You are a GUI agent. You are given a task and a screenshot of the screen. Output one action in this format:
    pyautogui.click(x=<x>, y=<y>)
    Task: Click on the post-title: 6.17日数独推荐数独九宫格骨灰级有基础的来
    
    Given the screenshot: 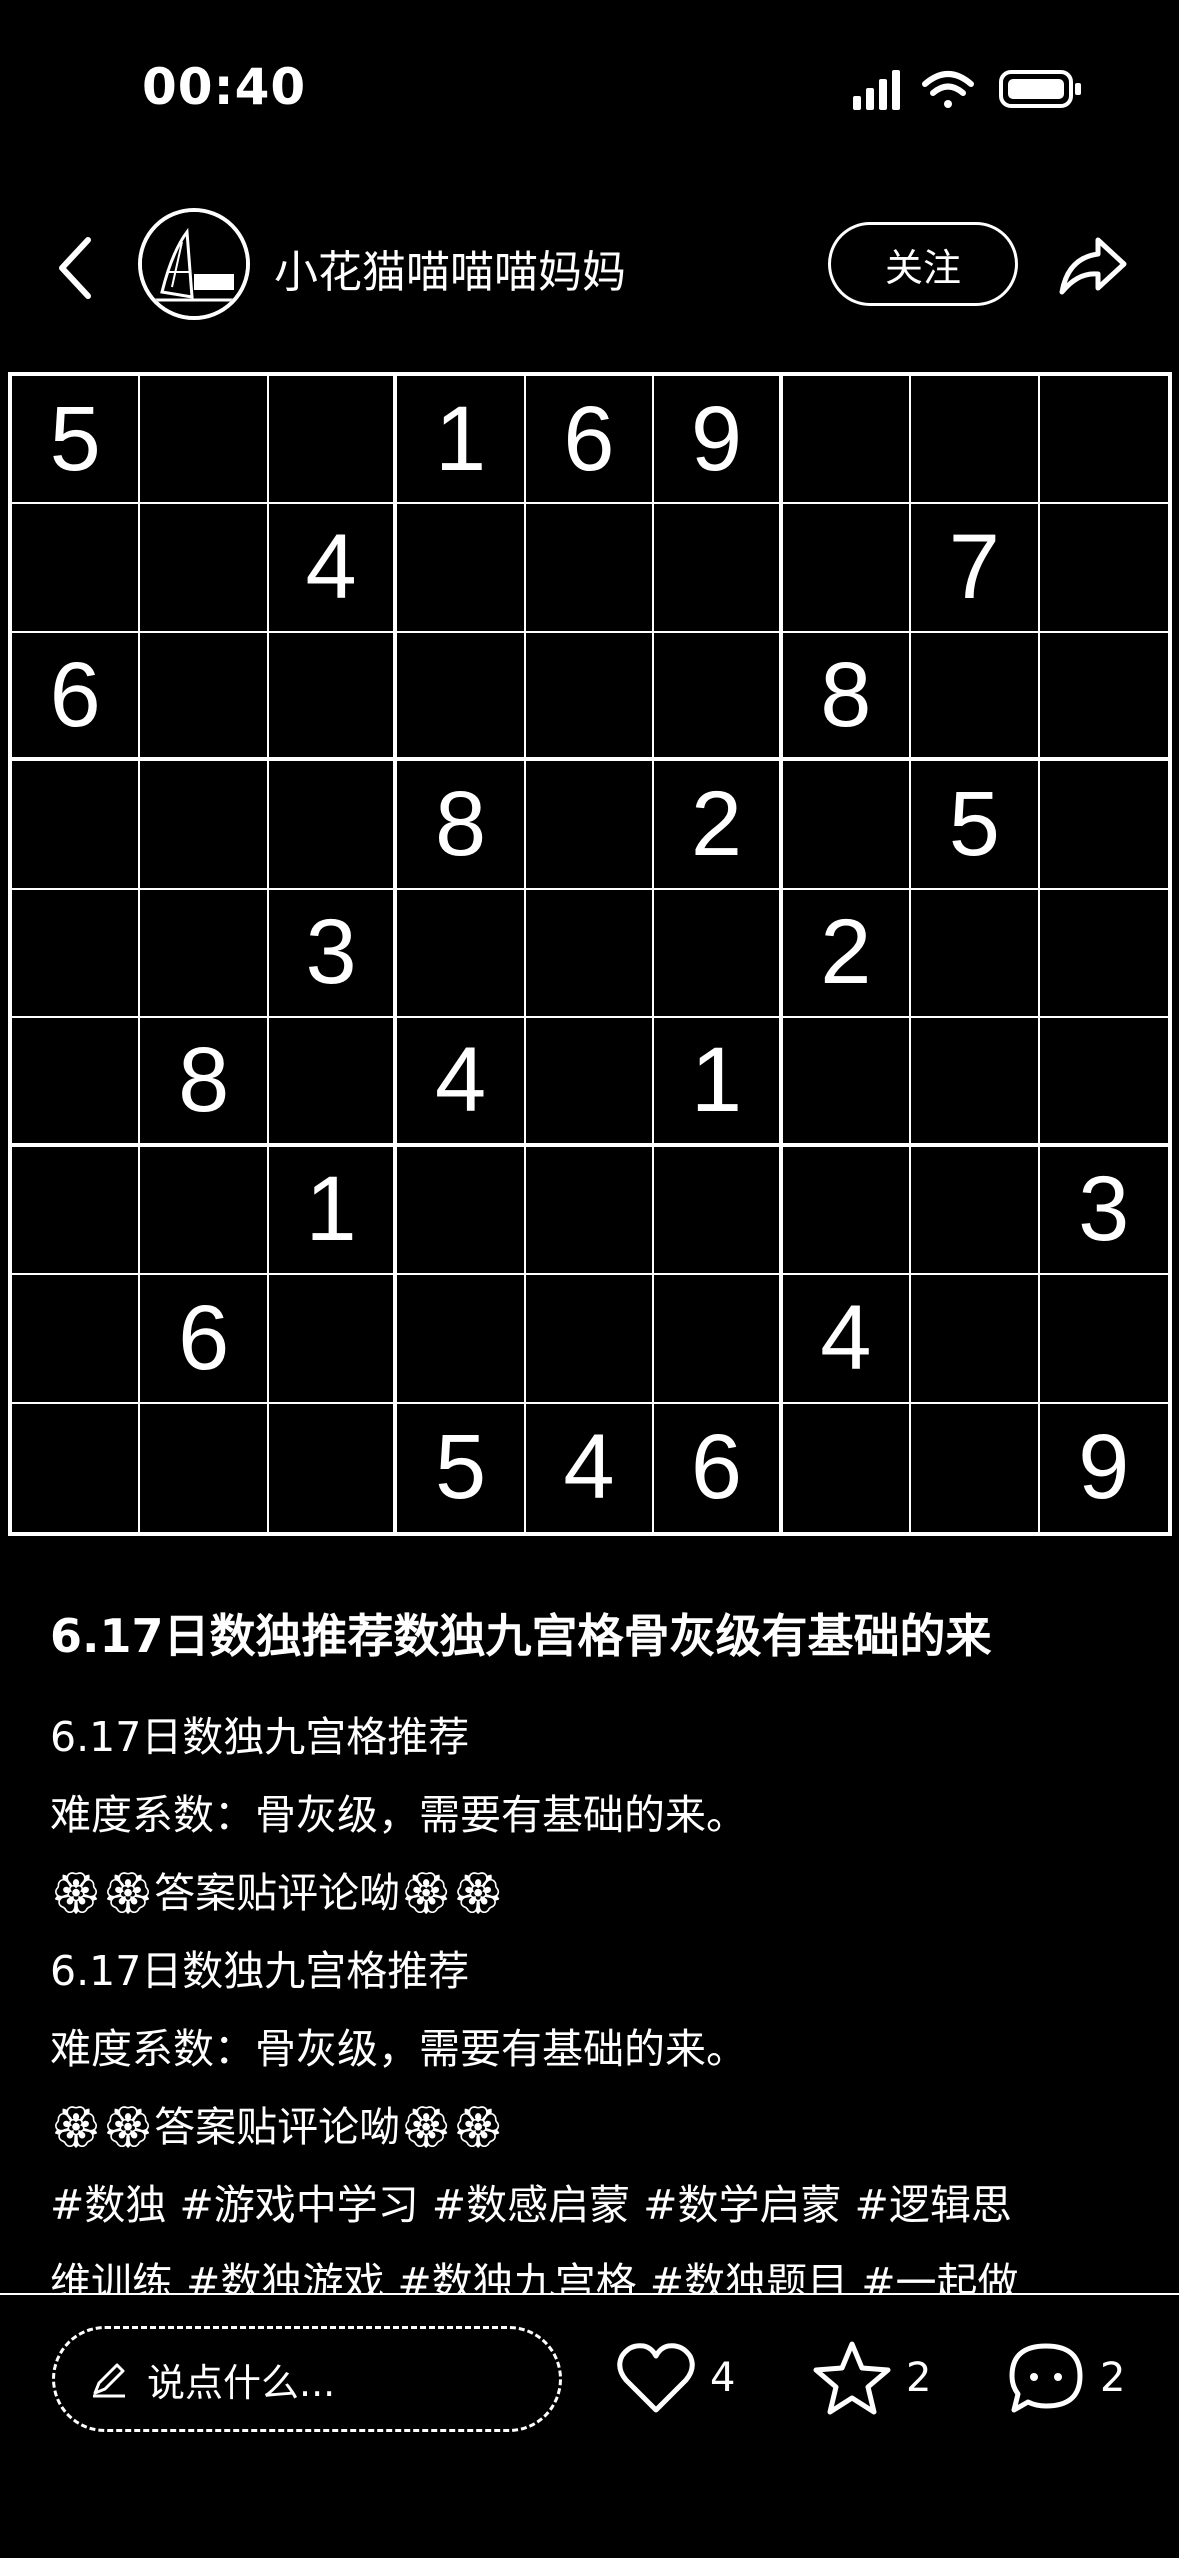 What is the action you would take?
    pyautogui.click(x=521, y=1636)
    